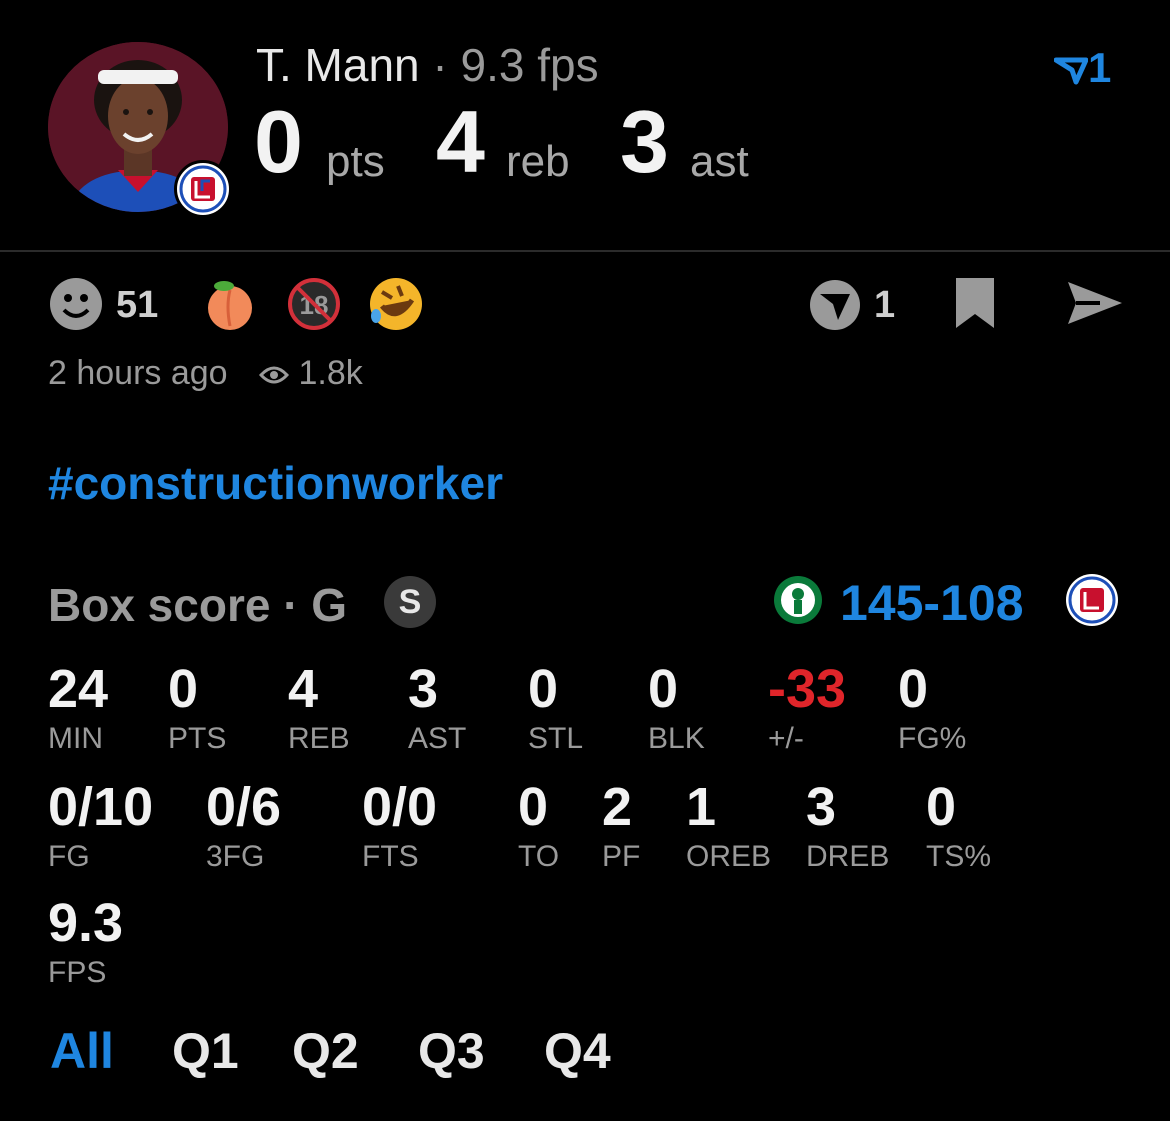 The height and width of the screenshot is (1121, 1170). I want to click on game-score: 145-108, so click(932, 603).